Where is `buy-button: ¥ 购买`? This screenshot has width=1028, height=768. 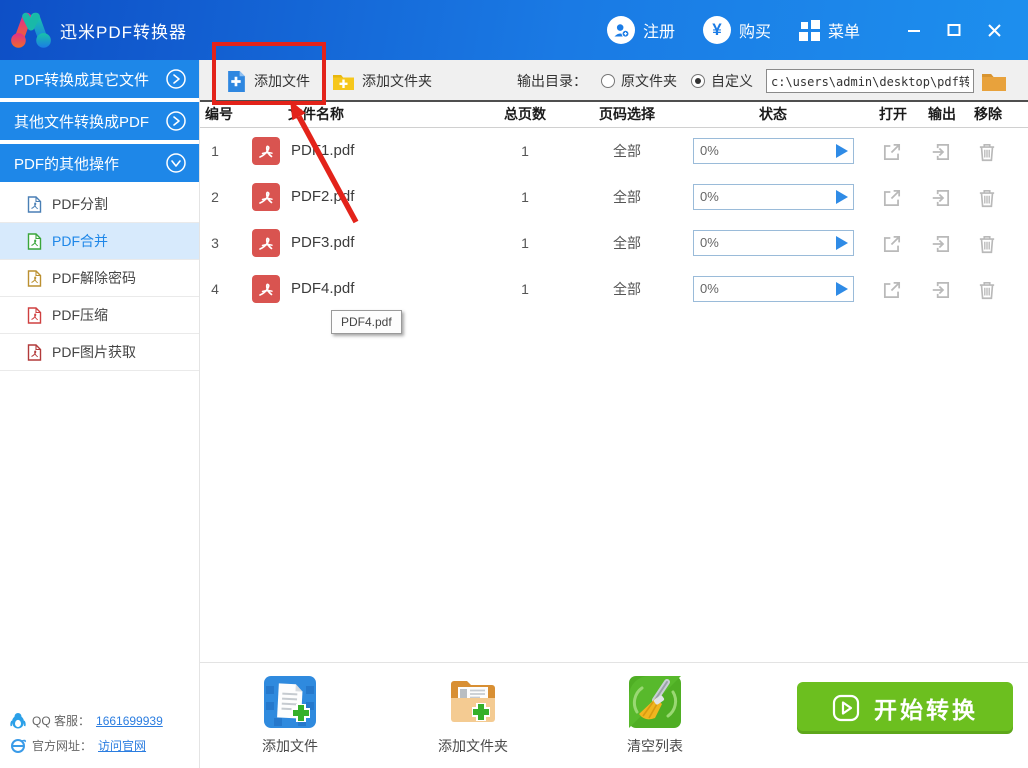 buy-button: ¥ 购买 is located at coordinates (736, 30).